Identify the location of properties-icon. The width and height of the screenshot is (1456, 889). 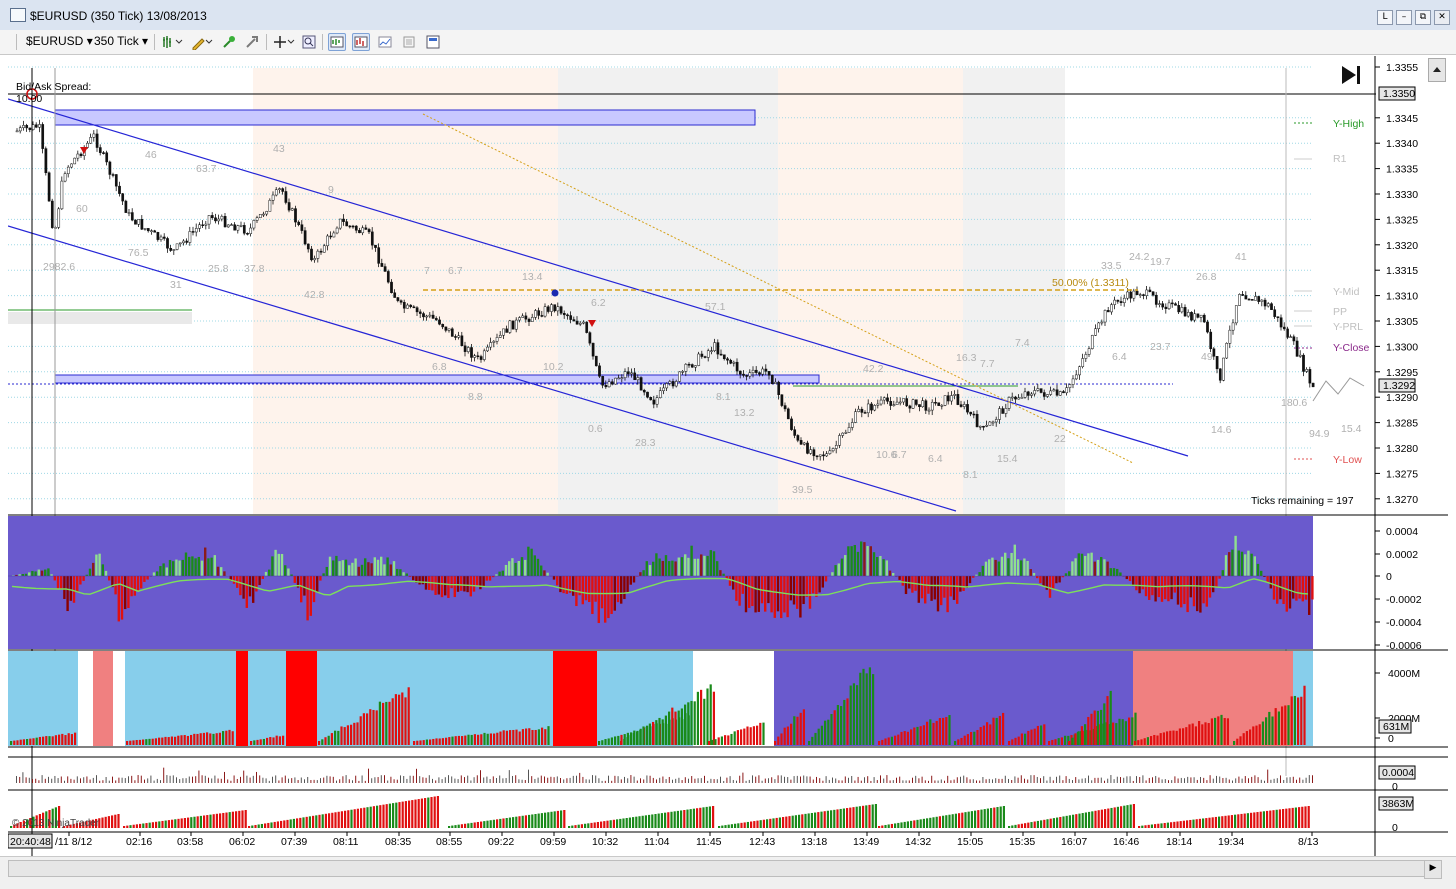
(409, 42).